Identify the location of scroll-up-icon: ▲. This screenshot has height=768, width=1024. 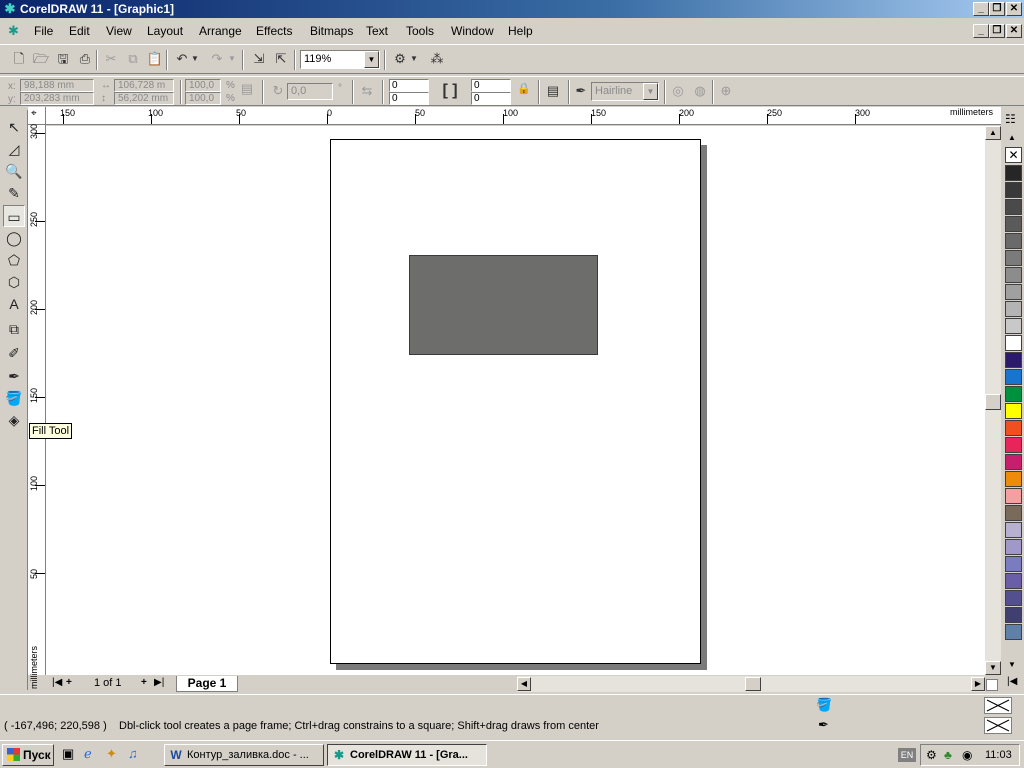
(993, 133).